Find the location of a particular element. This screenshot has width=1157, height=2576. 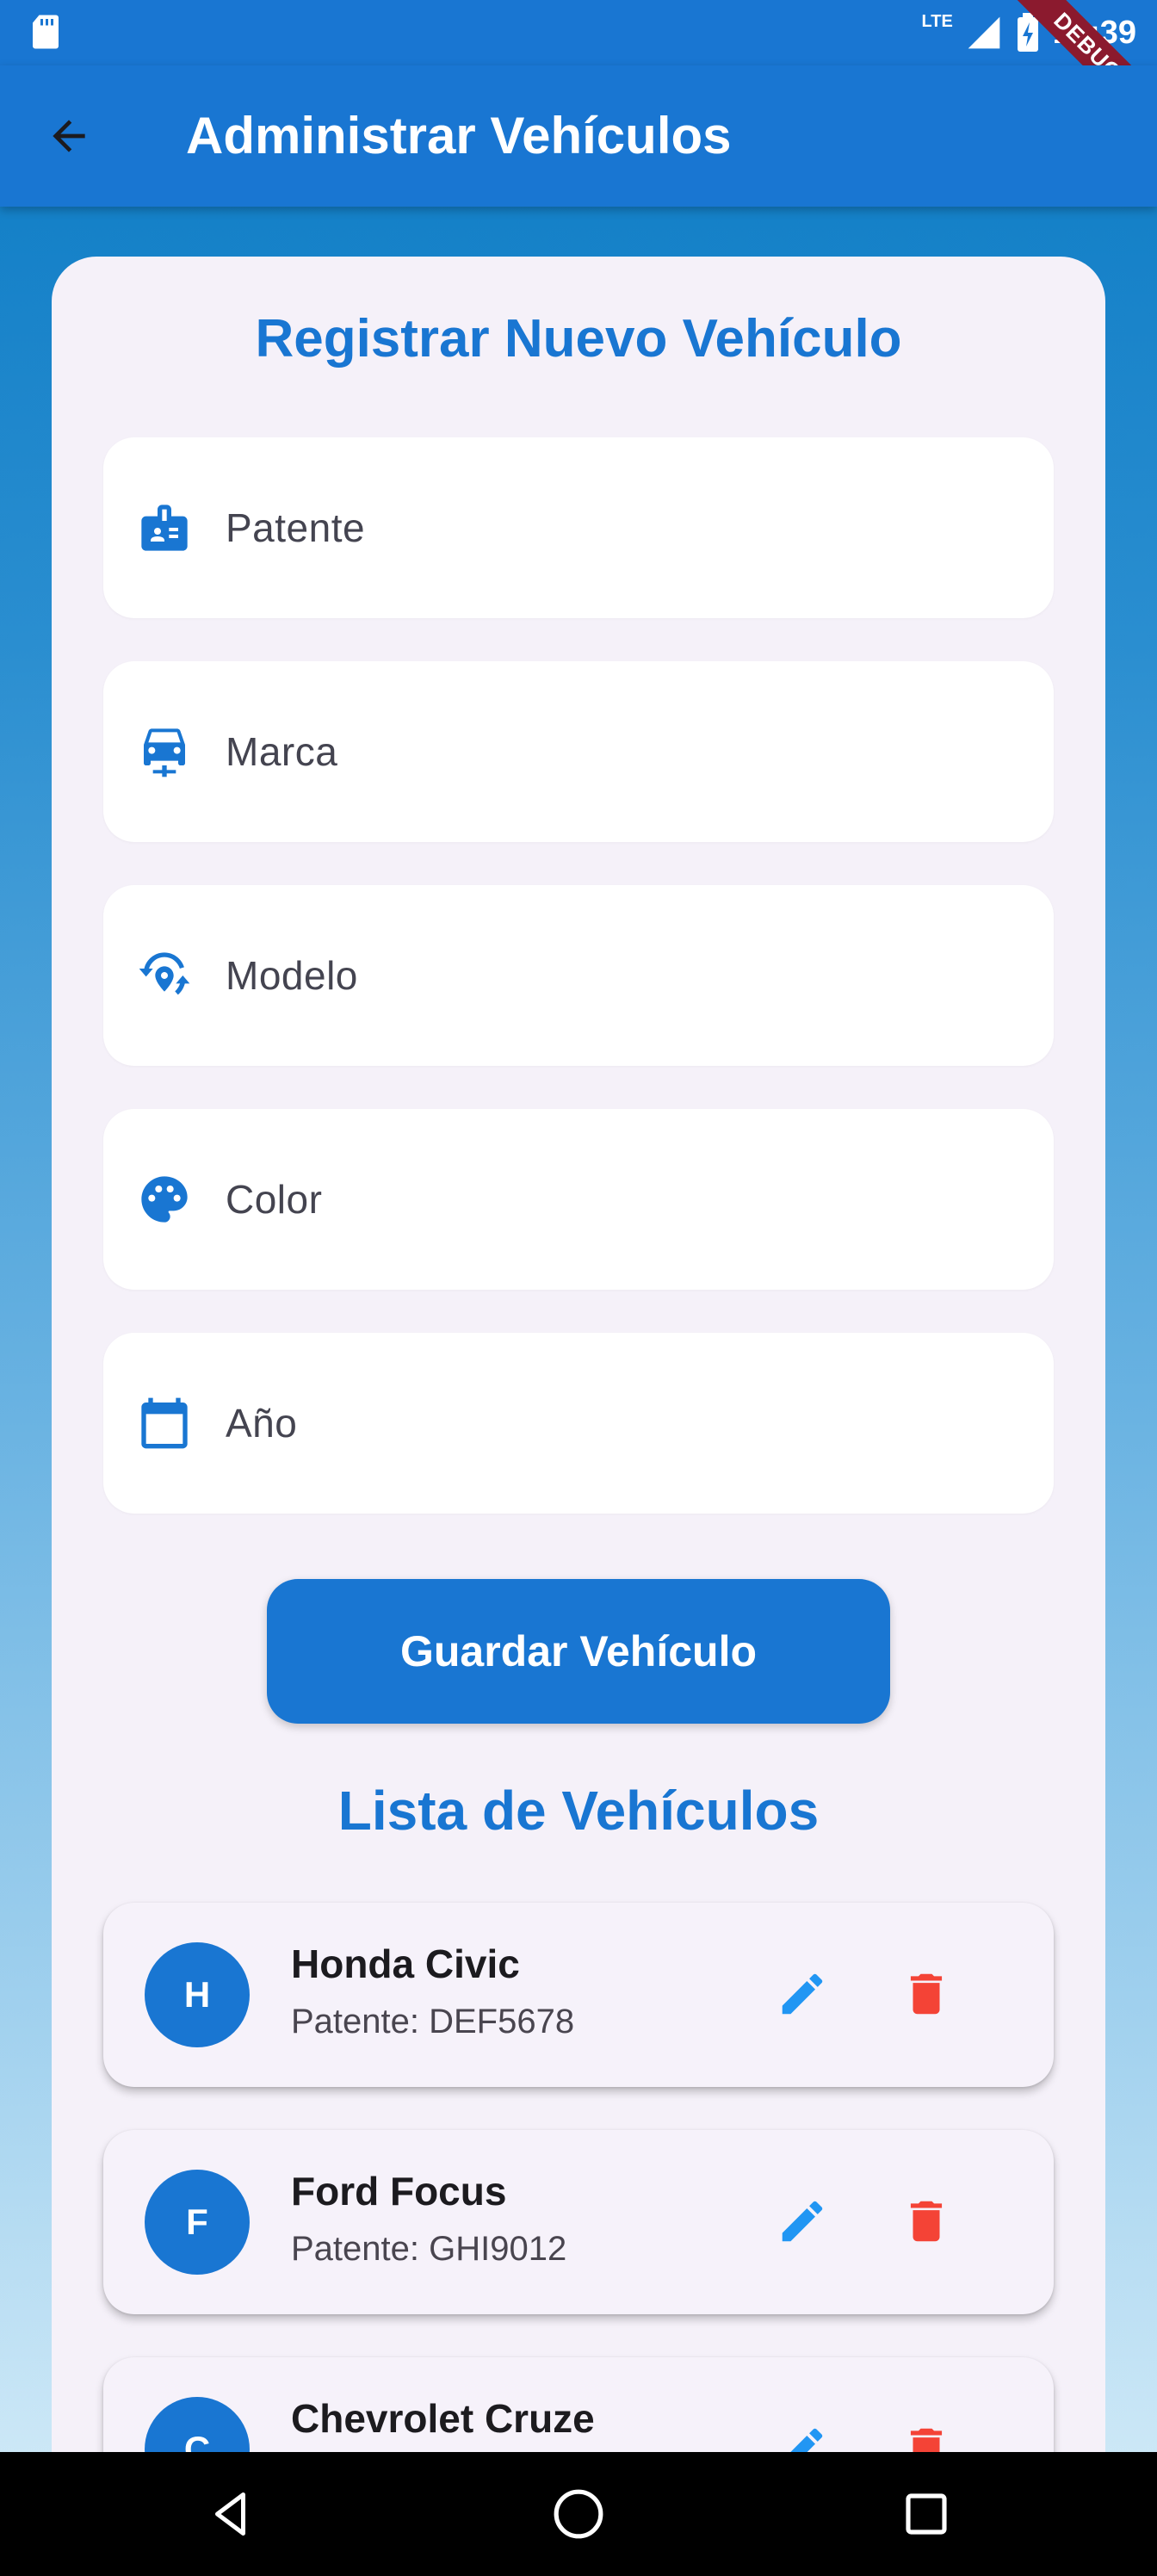

system-nav-bar is located at coordinates (579, 2514).